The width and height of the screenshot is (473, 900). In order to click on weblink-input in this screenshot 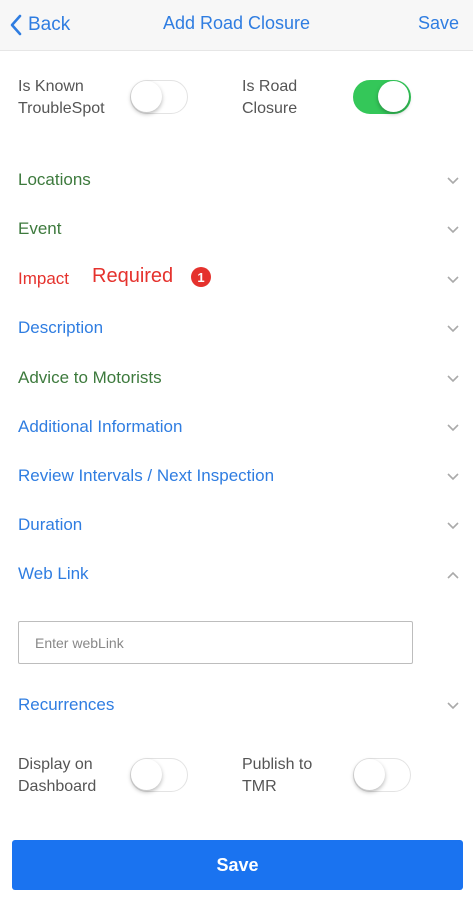, I will do `click(215, 642)`.